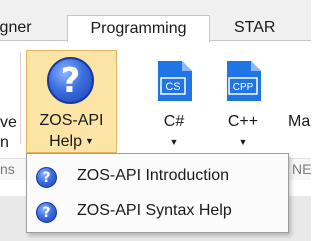 The height and width of the screenshot is (241, 320). I want to click on tab-star: STAR, so click(259, 28).